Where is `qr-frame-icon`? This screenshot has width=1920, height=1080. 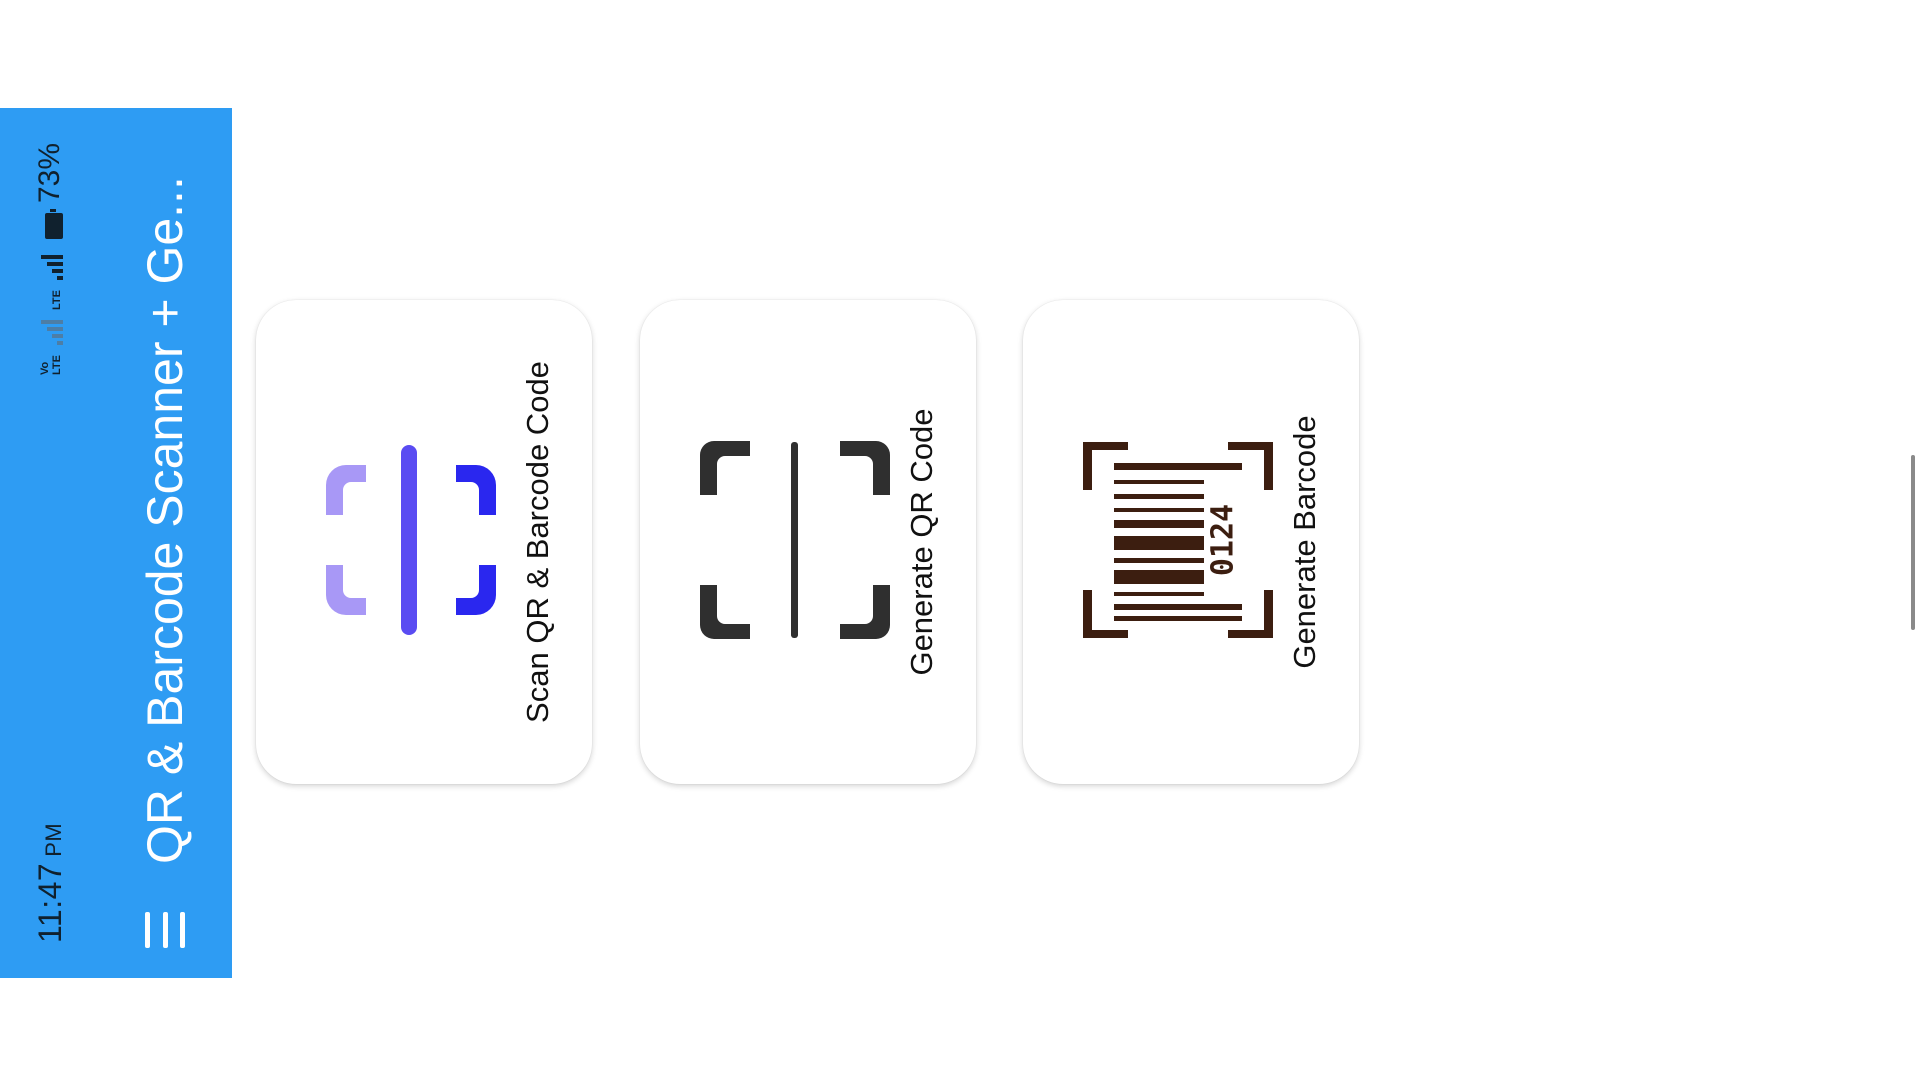
qr-frame-icon is located at coordinates (795, 540).